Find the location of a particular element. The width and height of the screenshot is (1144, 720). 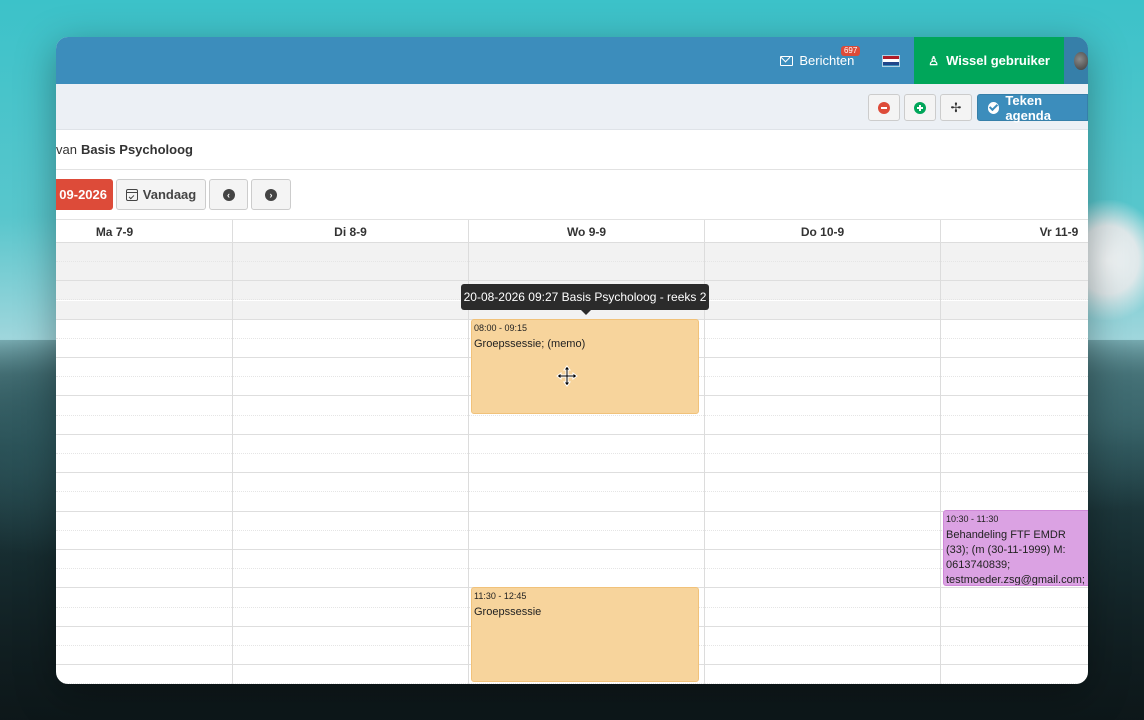

date-picker-button: 09-2026 is located at coordinates (84, 194).